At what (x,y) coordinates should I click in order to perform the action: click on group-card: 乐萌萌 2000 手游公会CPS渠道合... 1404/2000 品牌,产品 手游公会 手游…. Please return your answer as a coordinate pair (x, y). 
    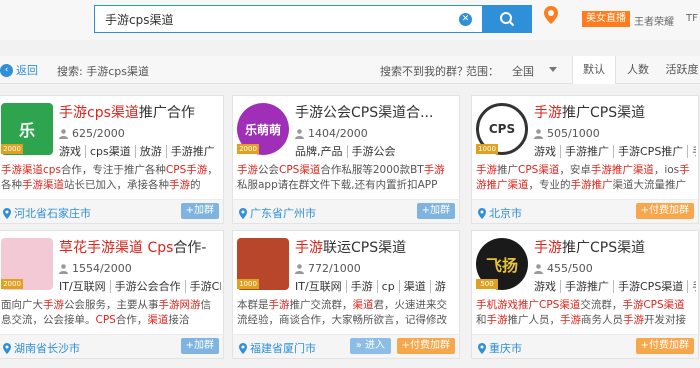
    Looking at the image, I should click on (346, 159).